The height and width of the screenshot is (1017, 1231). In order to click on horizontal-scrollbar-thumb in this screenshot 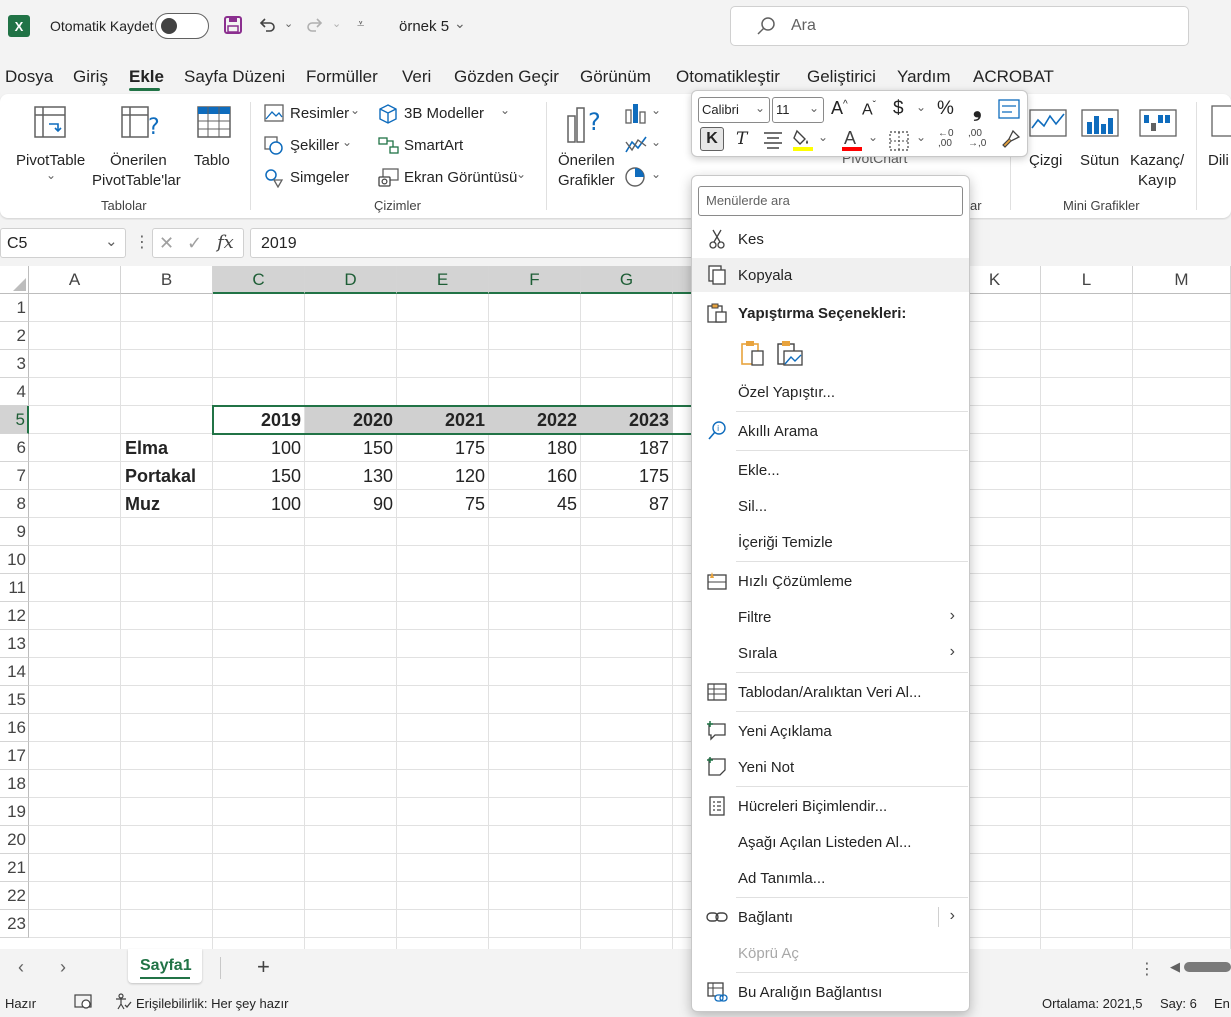, I will do `click(1207, 967)`.